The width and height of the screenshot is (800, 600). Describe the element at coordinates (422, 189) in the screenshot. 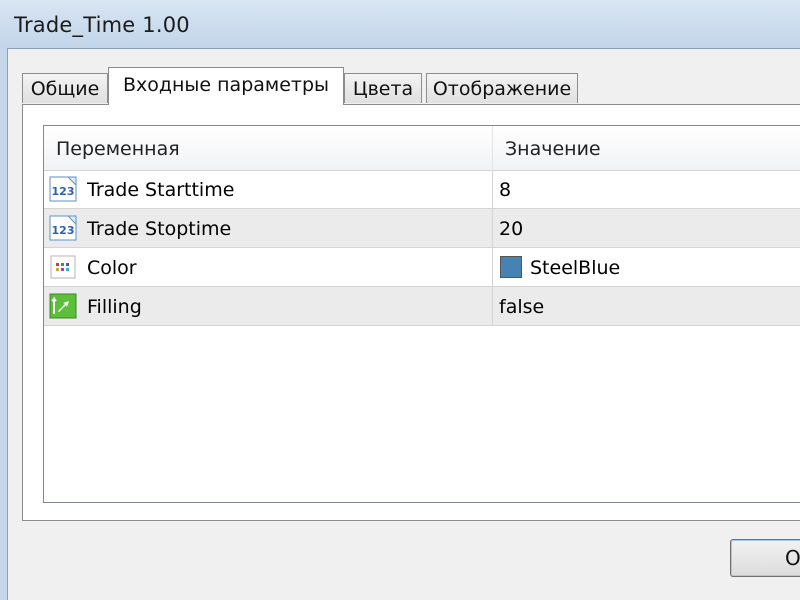

I see `parameter-row: 123 Trade Starttime 8` at that location.